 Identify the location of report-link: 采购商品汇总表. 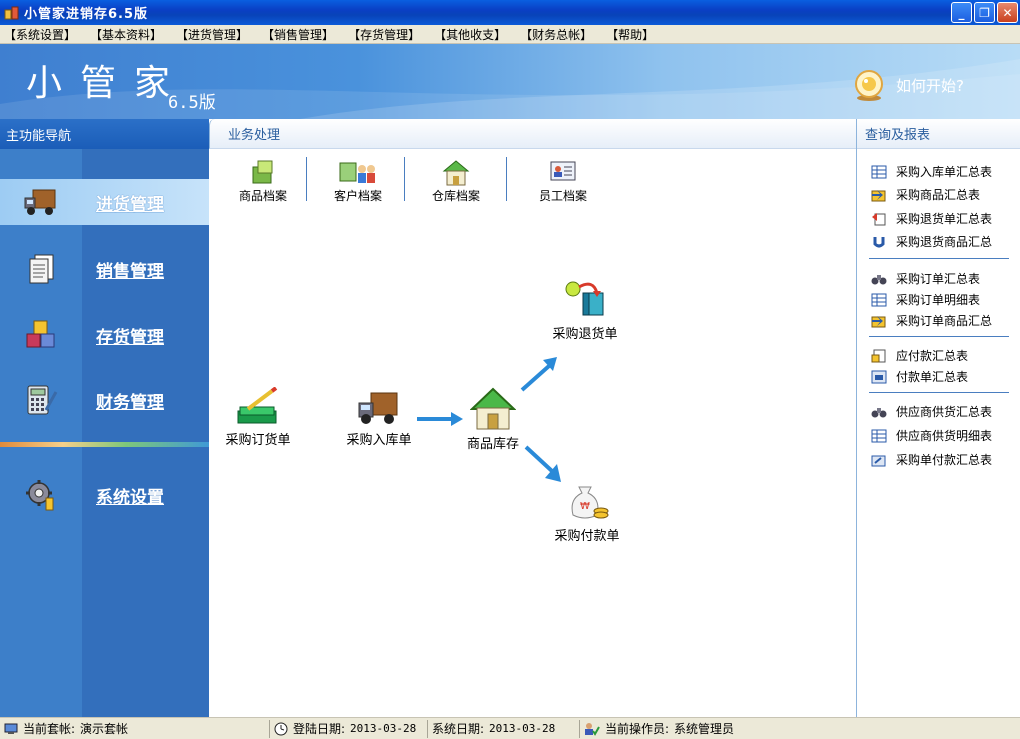
(925, 194).